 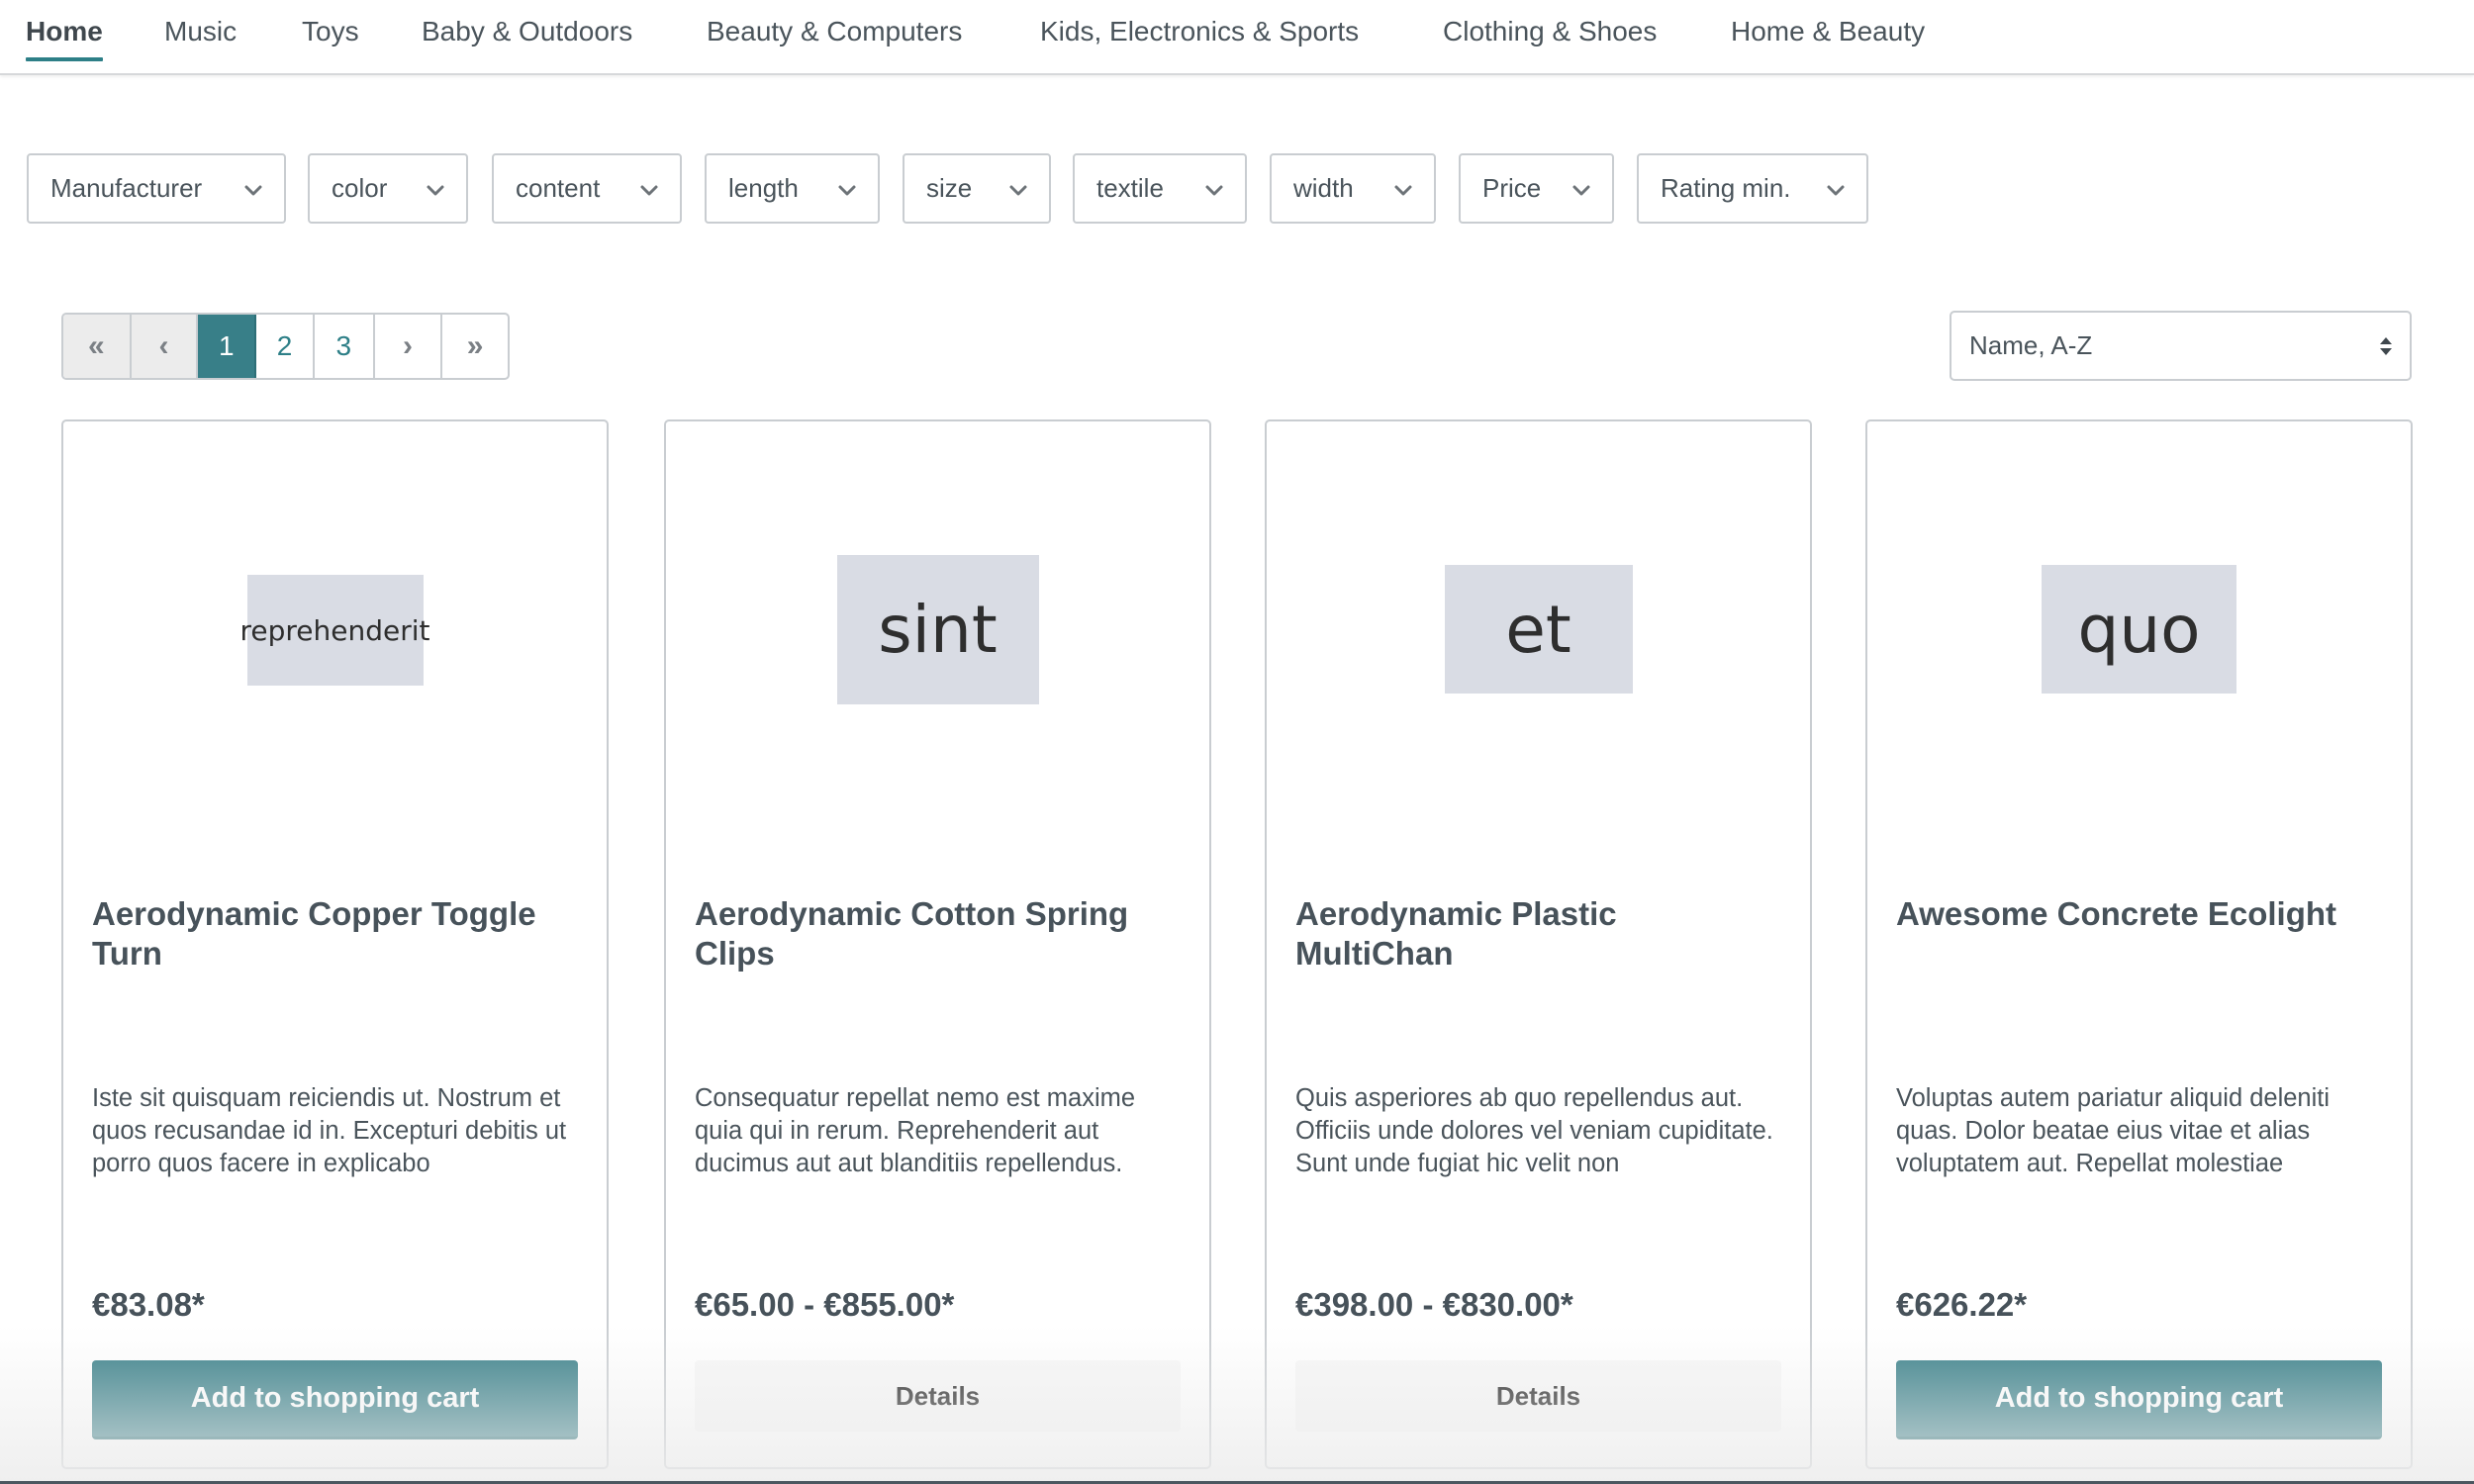 I want to click on pagination-next-button: ›, so click(x=409, y=346).